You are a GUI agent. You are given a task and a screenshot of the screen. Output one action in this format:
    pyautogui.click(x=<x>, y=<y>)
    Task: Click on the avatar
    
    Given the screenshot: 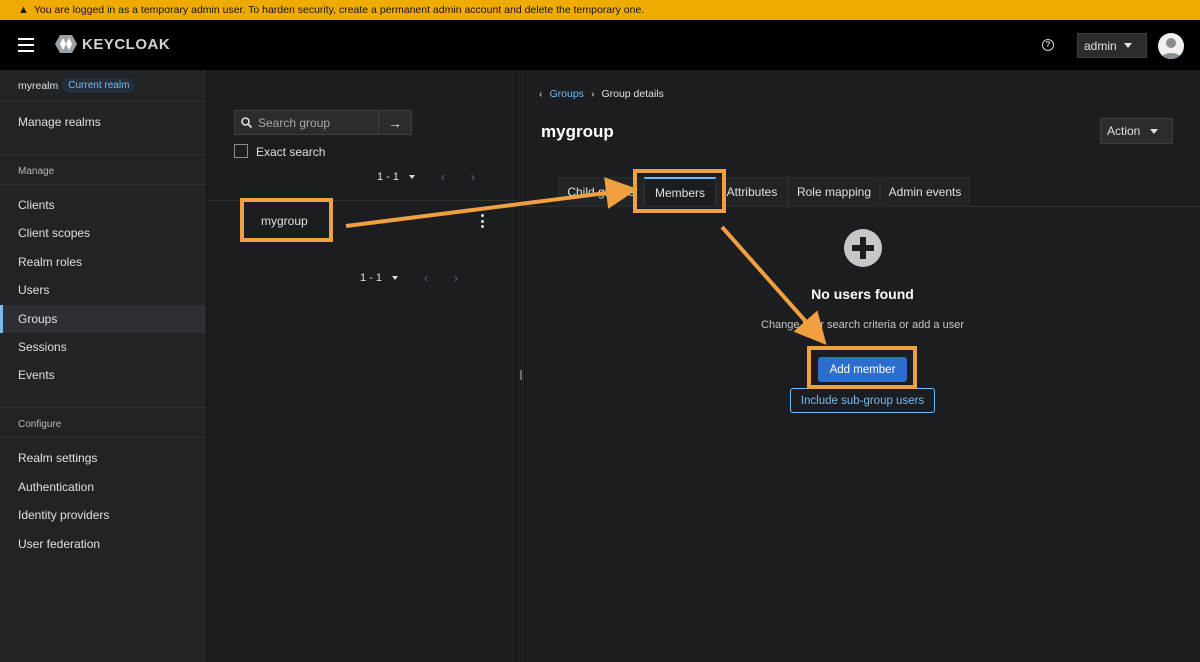 What is the action you would take?
    pyautogui.click(x=1171, y=46)
    